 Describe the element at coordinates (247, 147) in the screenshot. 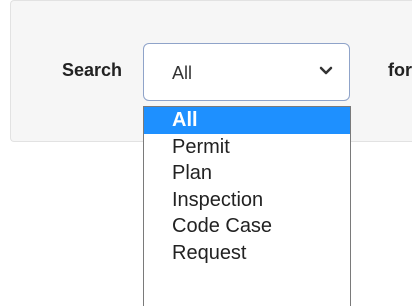

I see `option-permit: Permit` at that location.